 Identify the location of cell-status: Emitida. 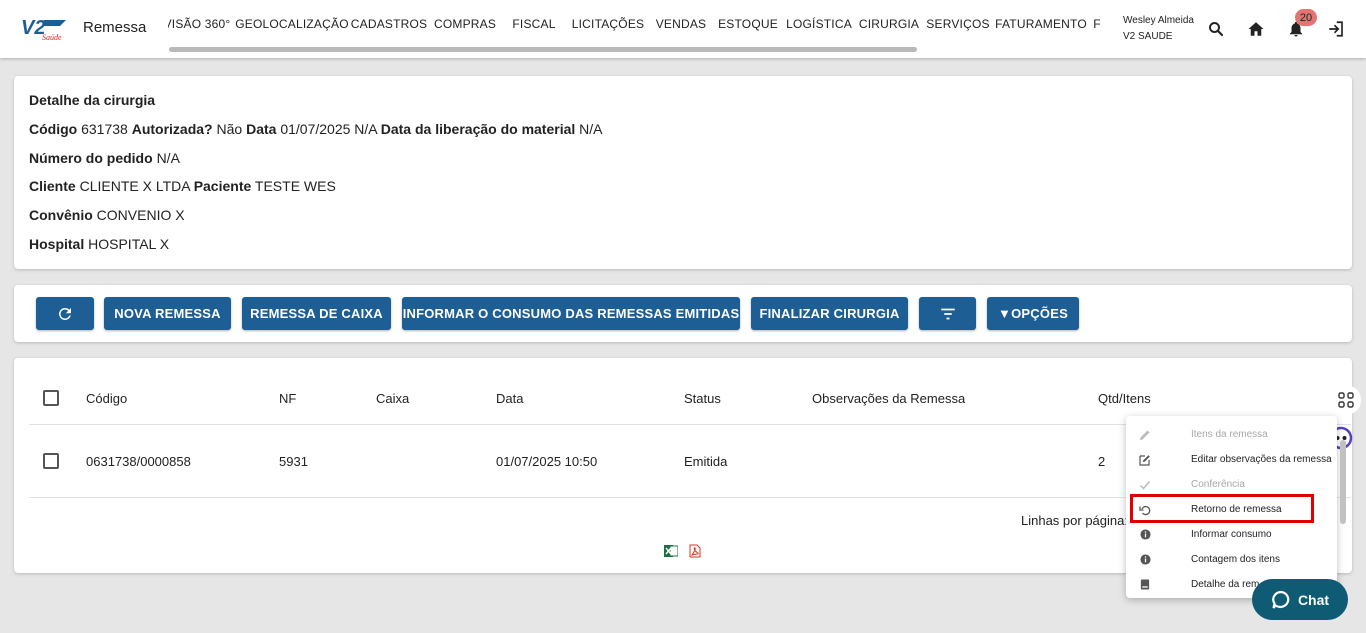
(706, 461).